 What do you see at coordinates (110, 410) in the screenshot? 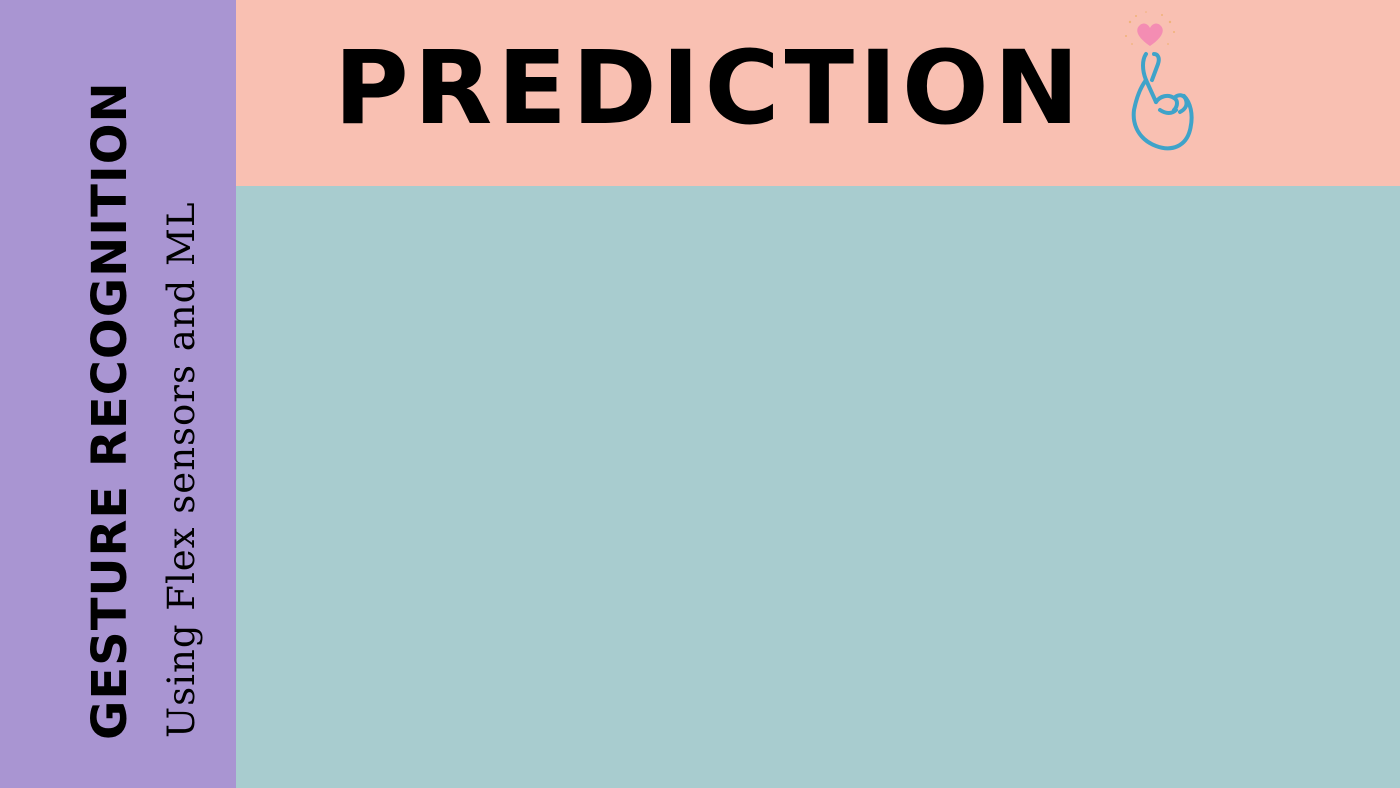
I see `sidebar-title: GESTURE RECOGNITION` at bounding box center [110, 410].